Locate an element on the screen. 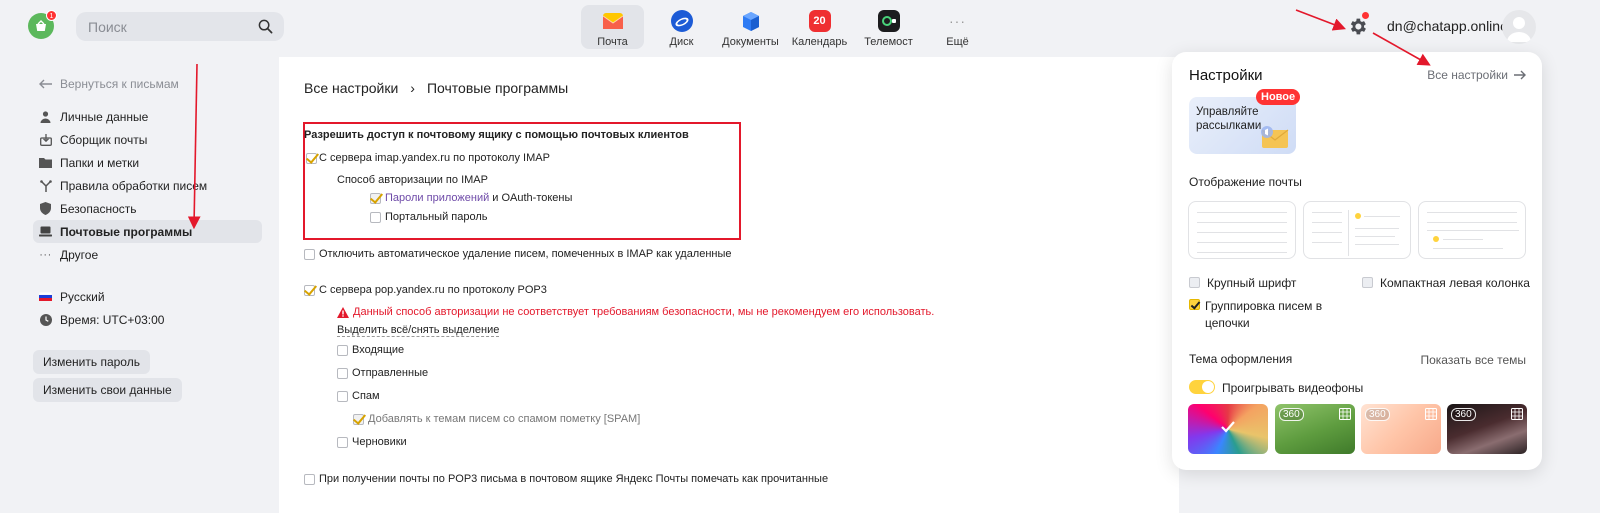 This screenshot has width=1600, height=513. avatar is located at coordinates (1519, 27).